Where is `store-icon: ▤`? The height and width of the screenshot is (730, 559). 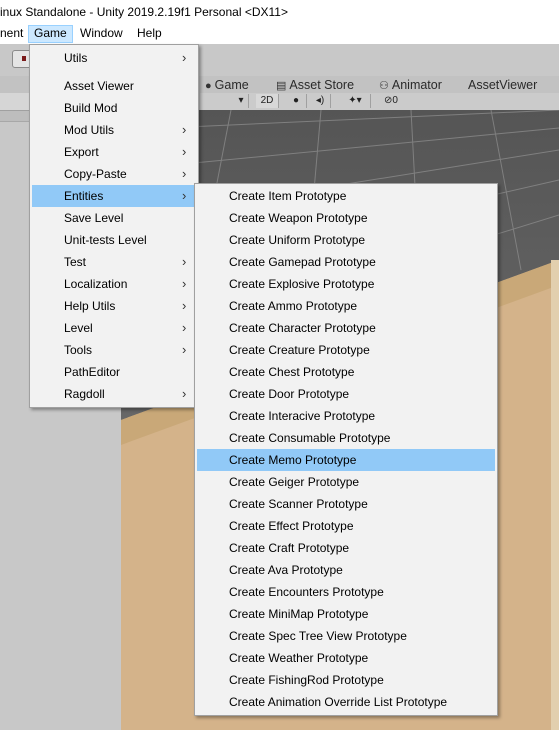
store-icon: ▤ is located at coordinates (281, 86).